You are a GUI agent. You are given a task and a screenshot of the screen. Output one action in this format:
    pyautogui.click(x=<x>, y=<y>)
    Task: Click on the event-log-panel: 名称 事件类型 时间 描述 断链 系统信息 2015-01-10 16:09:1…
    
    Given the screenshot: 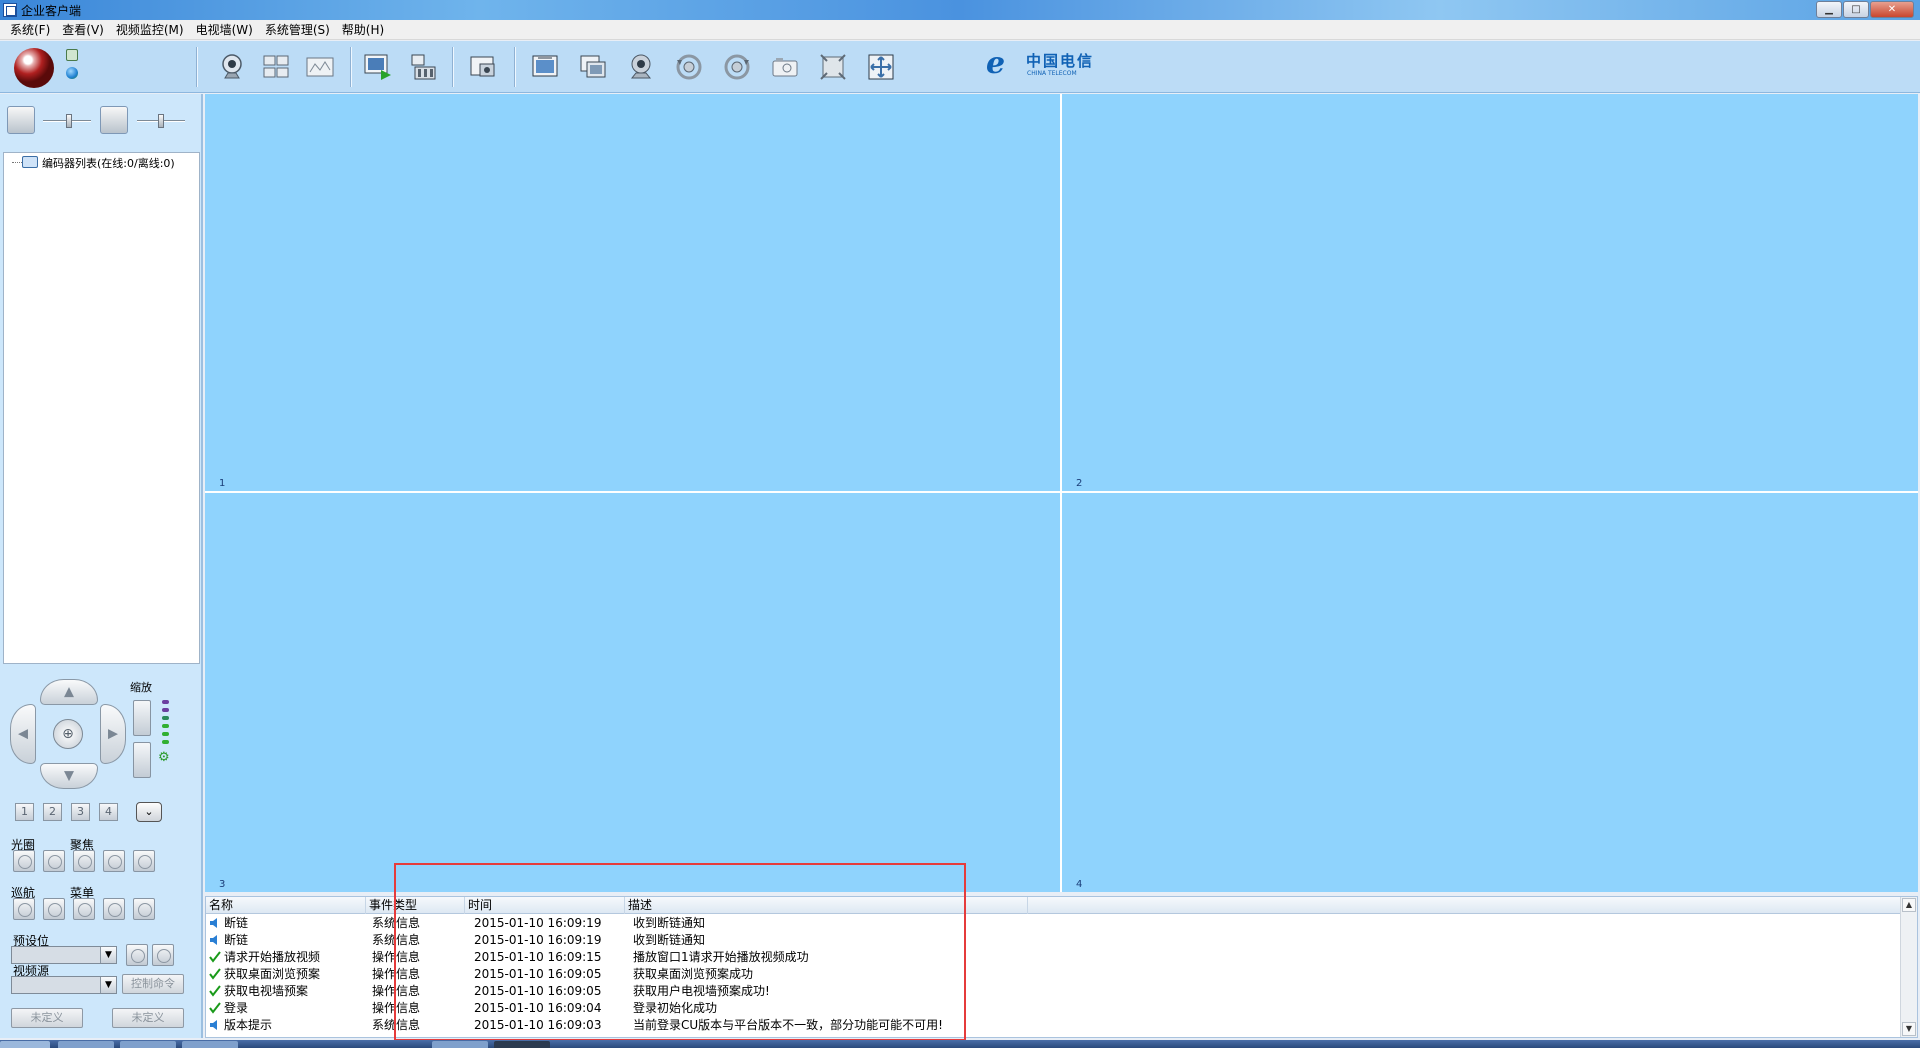 What is the action you would take?
    pyautogui.click(x=1061, y=967)
    